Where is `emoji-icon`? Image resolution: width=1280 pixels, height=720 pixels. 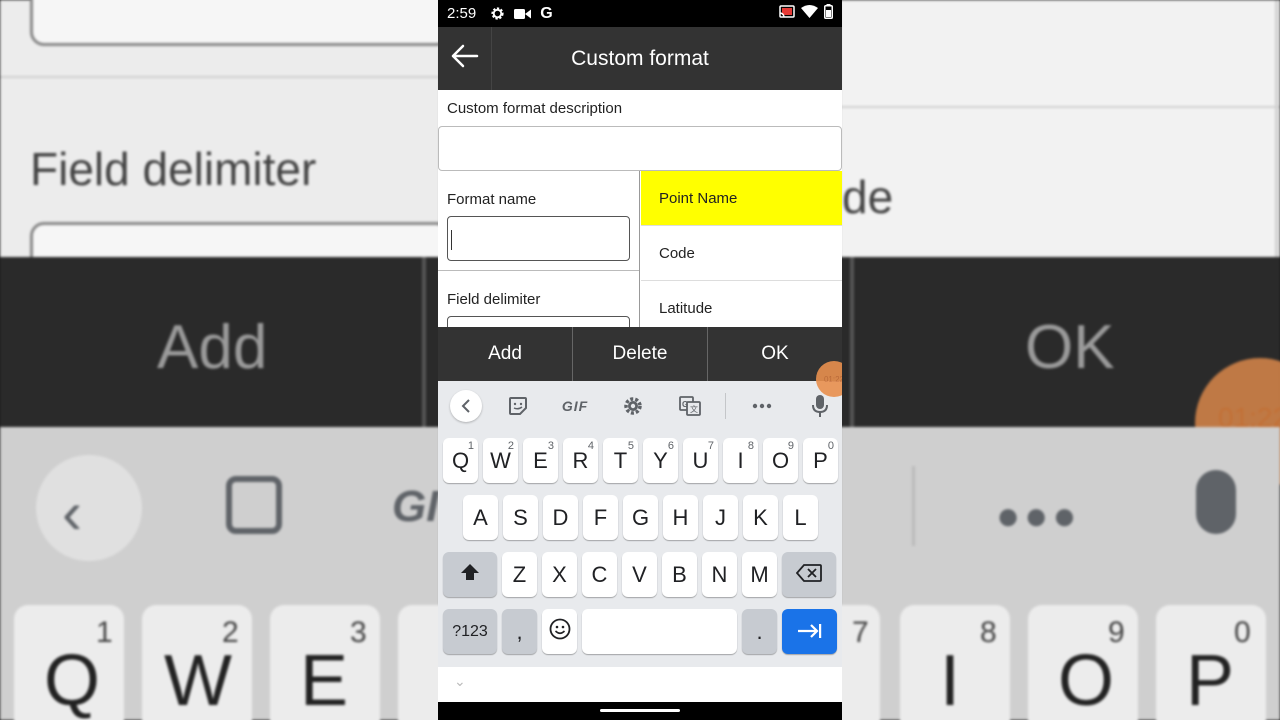
emoji-icon is located at coordinates (560, 632).